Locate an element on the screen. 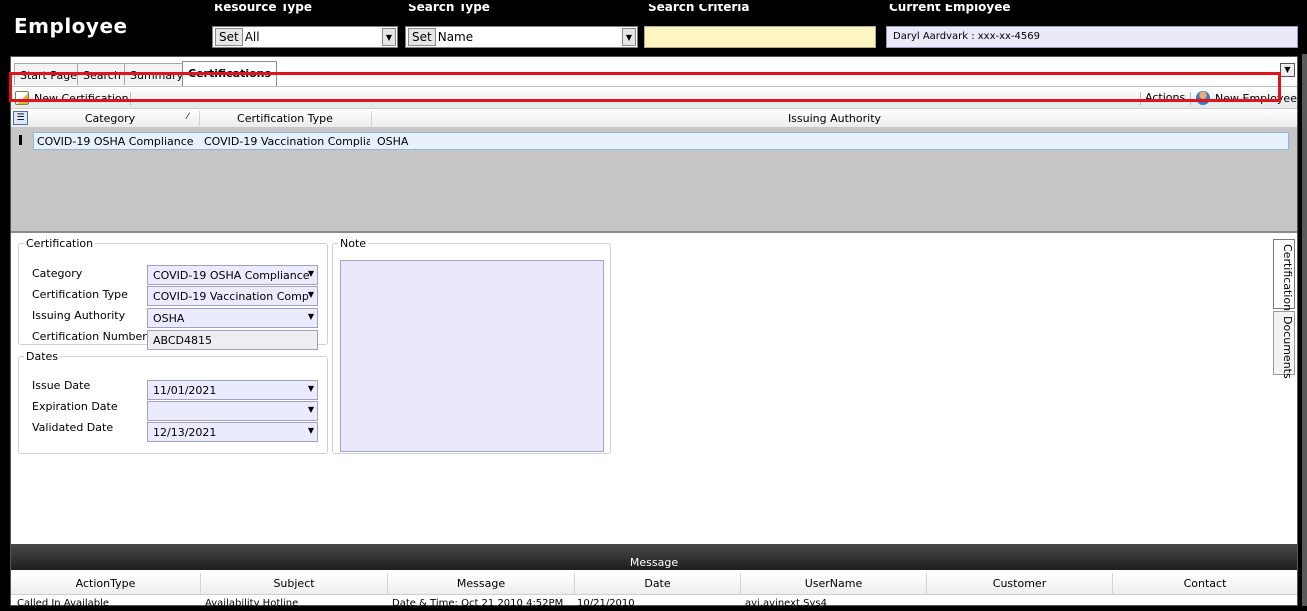  column-header-subject: Subject is located at coordinates (294, 583).